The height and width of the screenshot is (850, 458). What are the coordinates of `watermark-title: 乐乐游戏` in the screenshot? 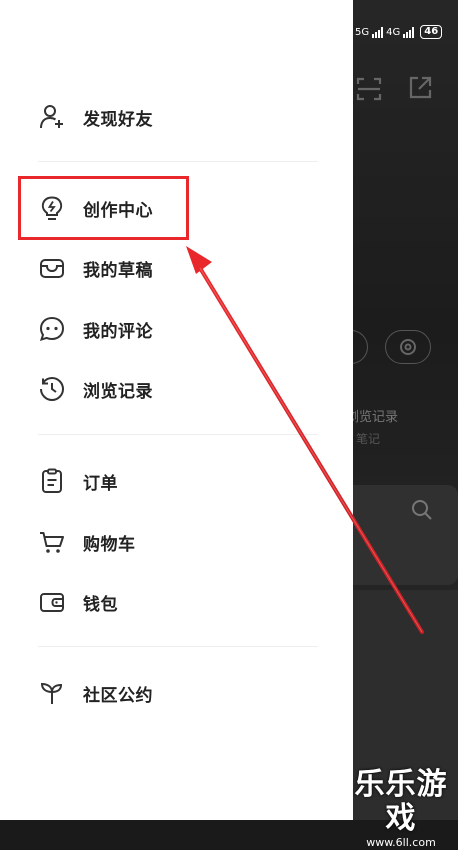 It's located at (401, 801).